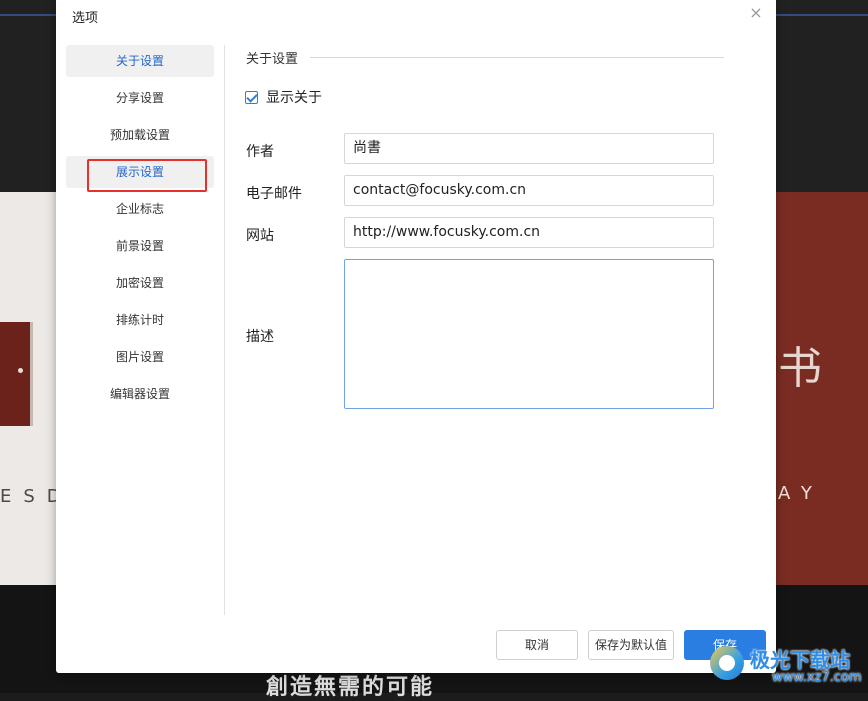 This screenshot has height=701, width=868. I want to click on watermark-logo-icon, so click(727, 663).